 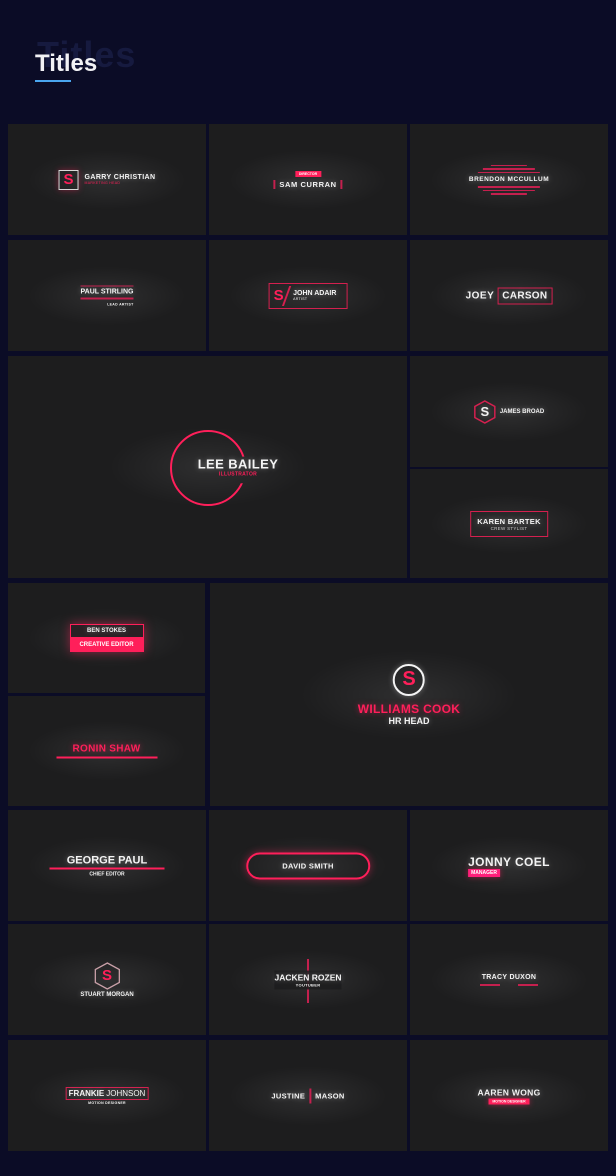 I want to click on right-bar, so click(x=341, y=184).